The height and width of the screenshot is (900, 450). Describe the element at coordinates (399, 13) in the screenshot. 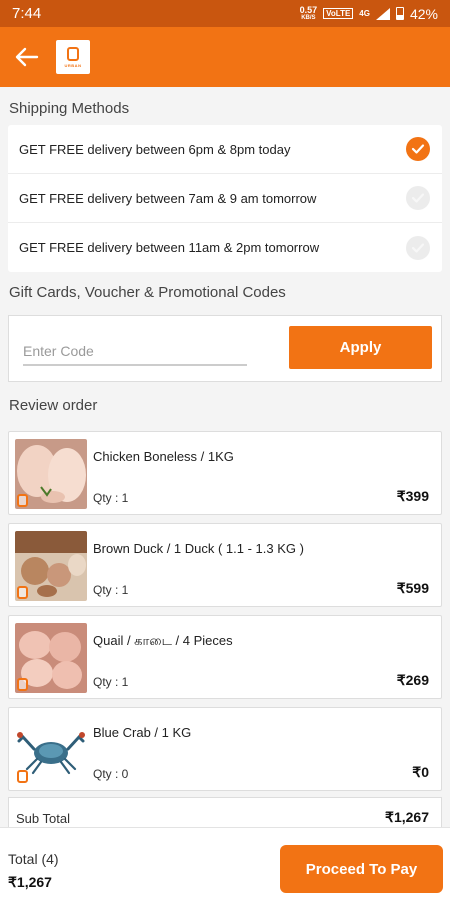

I see `battery-icon` at that location.